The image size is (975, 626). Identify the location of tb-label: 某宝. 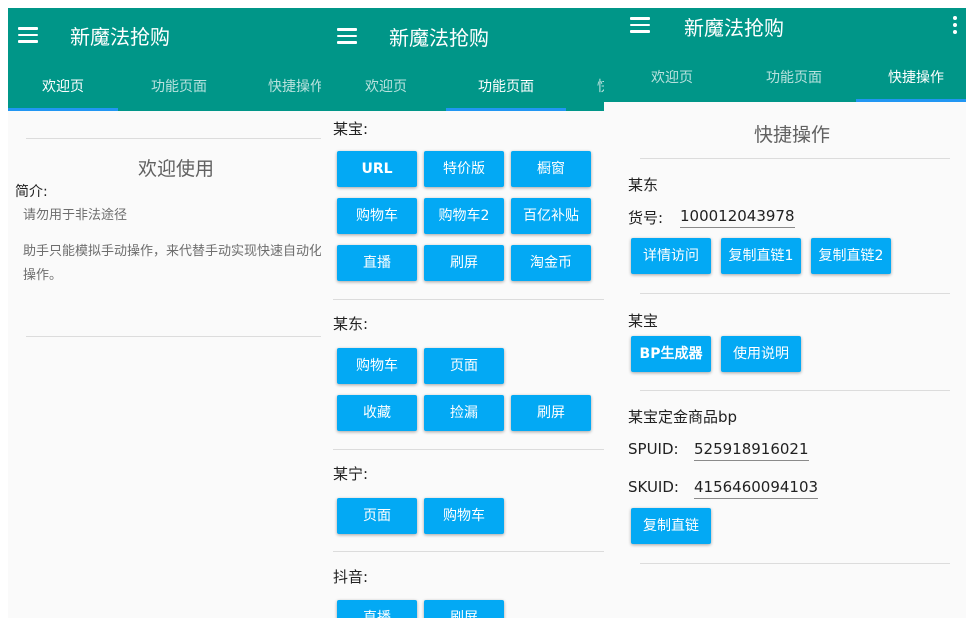
(643, 321).